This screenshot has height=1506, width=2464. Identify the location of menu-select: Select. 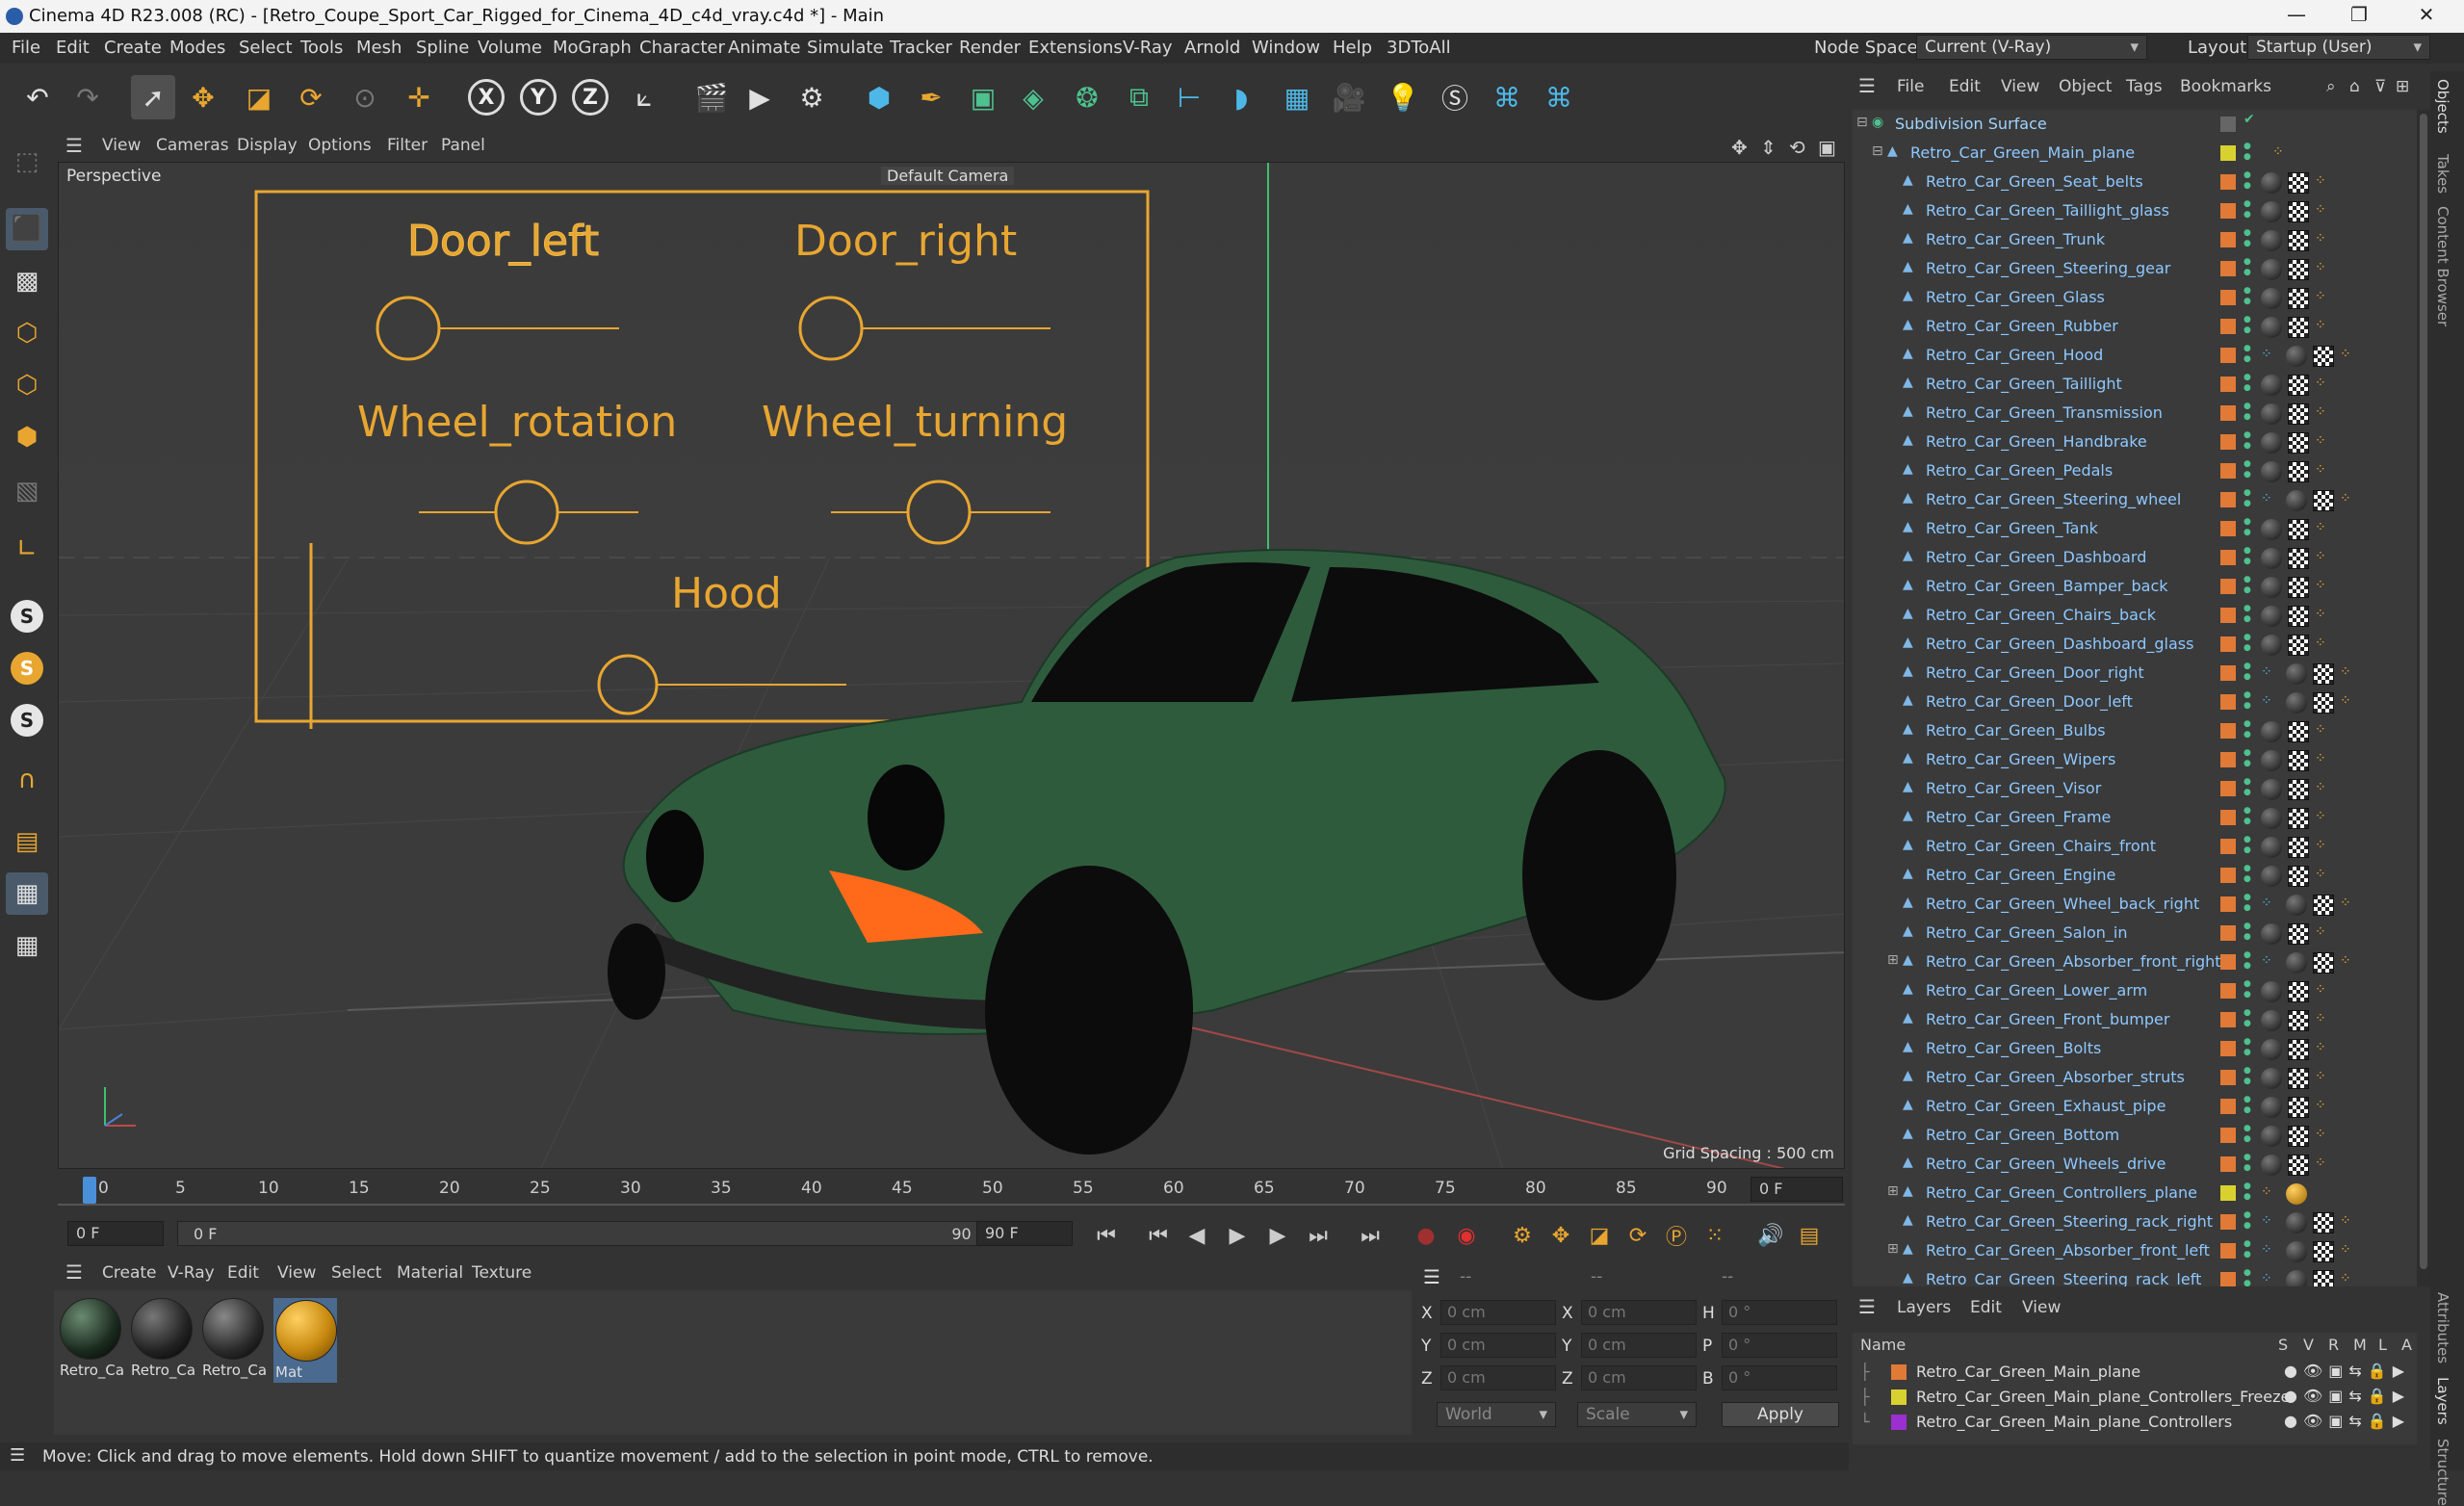
(266, 48).